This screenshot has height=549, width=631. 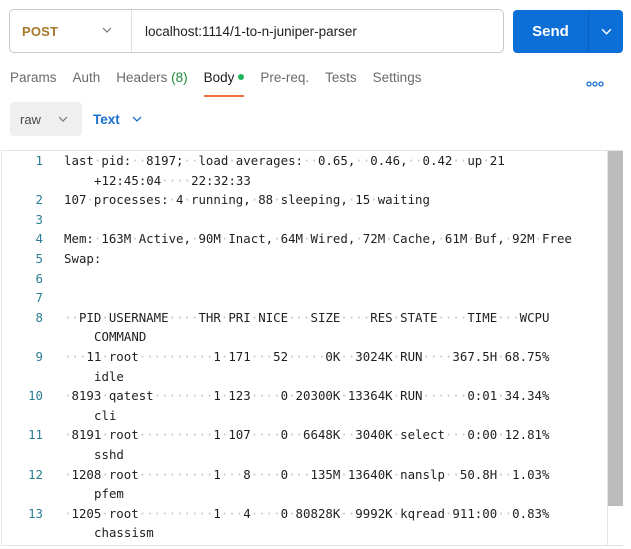 What do you see at coordinates (179, 77) in the screenshot?
I see `headers-count-badge: (8)` at bounding box center [179, 77].